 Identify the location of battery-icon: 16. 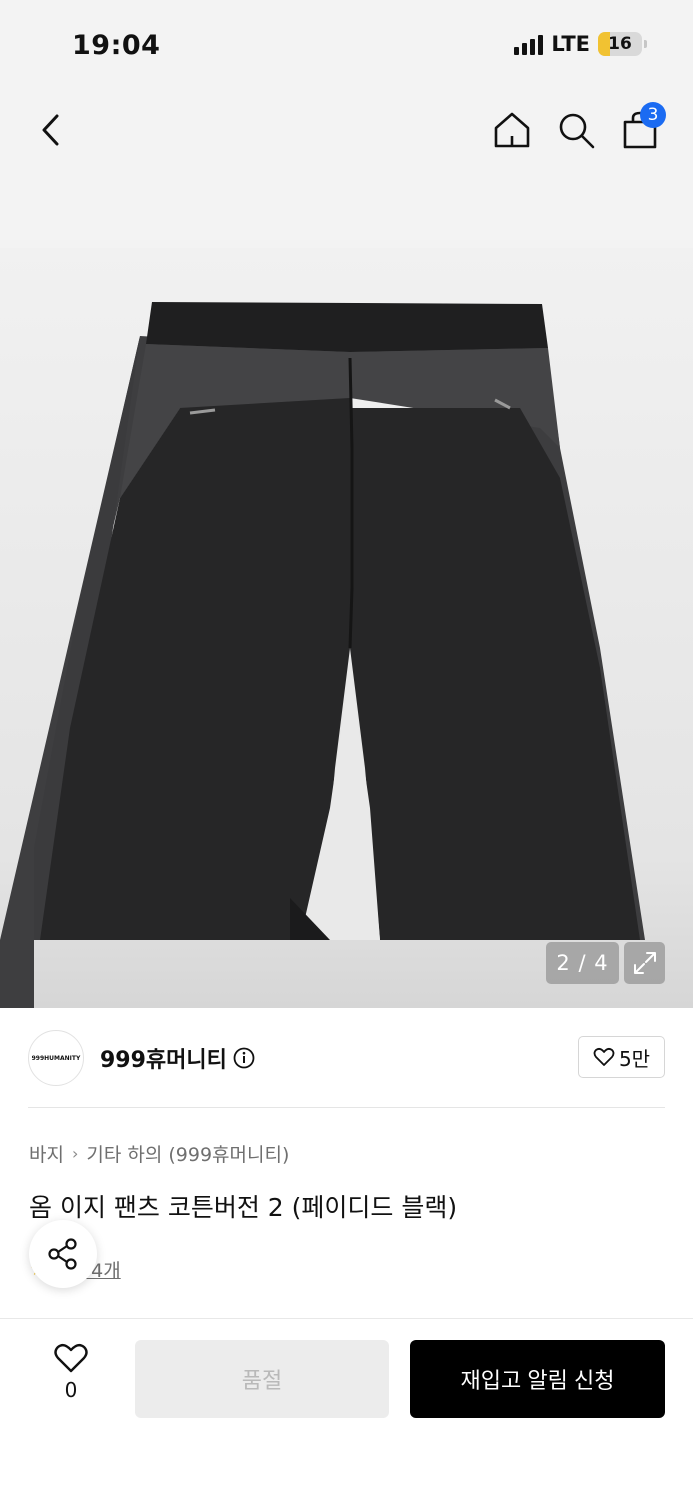
(620, 44).